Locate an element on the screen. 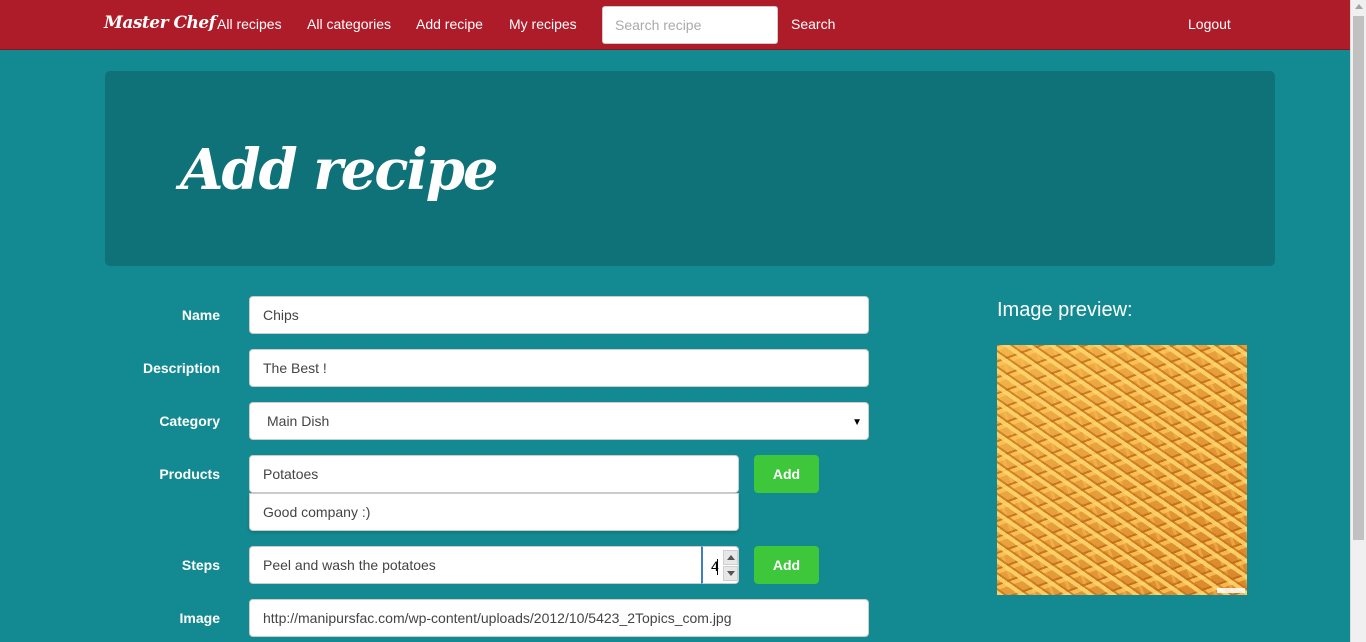 The width and height of the screenshot is (1366, 642). steps-label: Steps is located at coordinates (200, 565).